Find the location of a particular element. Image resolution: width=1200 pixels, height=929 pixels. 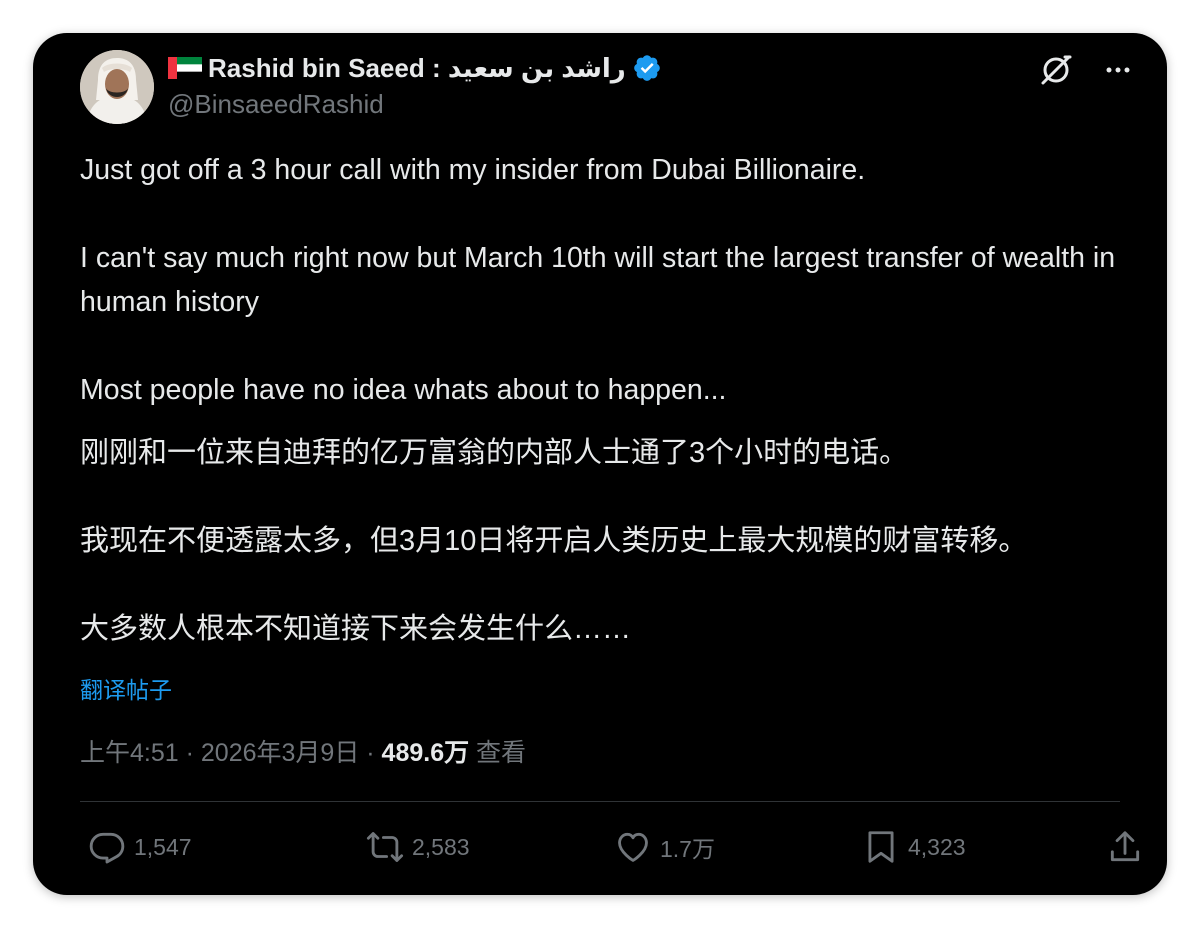

bookmark-icon is located at coordinates (881, 847).